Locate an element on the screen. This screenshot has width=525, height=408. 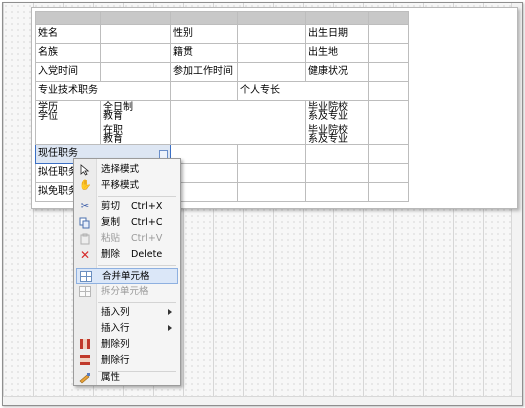
cell-name-label: 姓名 is located at coordinates (68, 34).